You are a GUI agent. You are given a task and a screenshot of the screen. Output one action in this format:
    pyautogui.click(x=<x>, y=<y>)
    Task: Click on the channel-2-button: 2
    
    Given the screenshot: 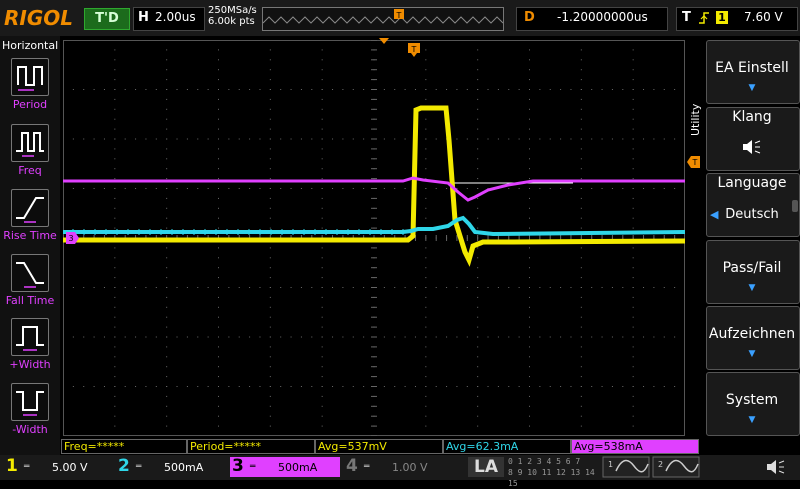 What is the action you would take?
    pyautogui.click(x=124, y=466)
    